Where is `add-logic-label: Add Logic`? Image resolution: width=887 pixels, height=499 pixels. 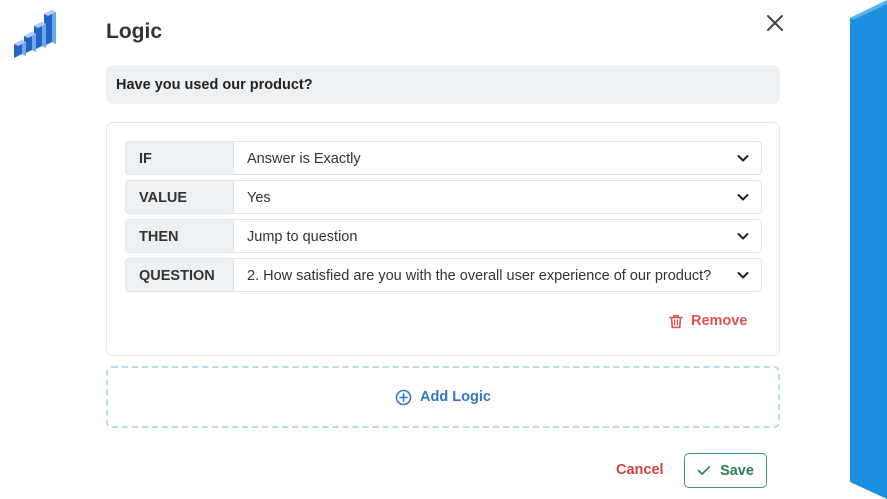
add-logic-label: Add Logic is located at coordinates (455, 397).